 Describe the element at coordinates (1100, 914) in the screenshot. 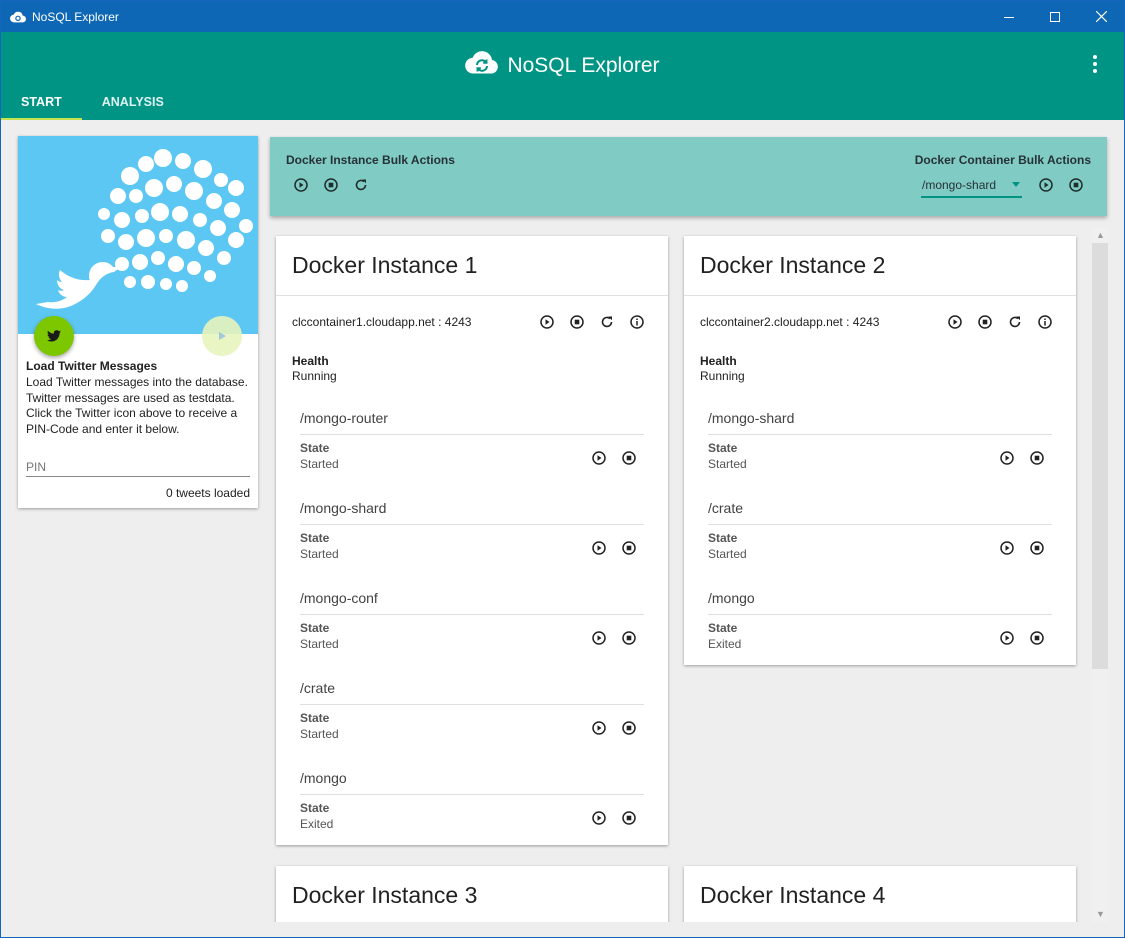

I see `scroll-down-icon: ▼` at that location.